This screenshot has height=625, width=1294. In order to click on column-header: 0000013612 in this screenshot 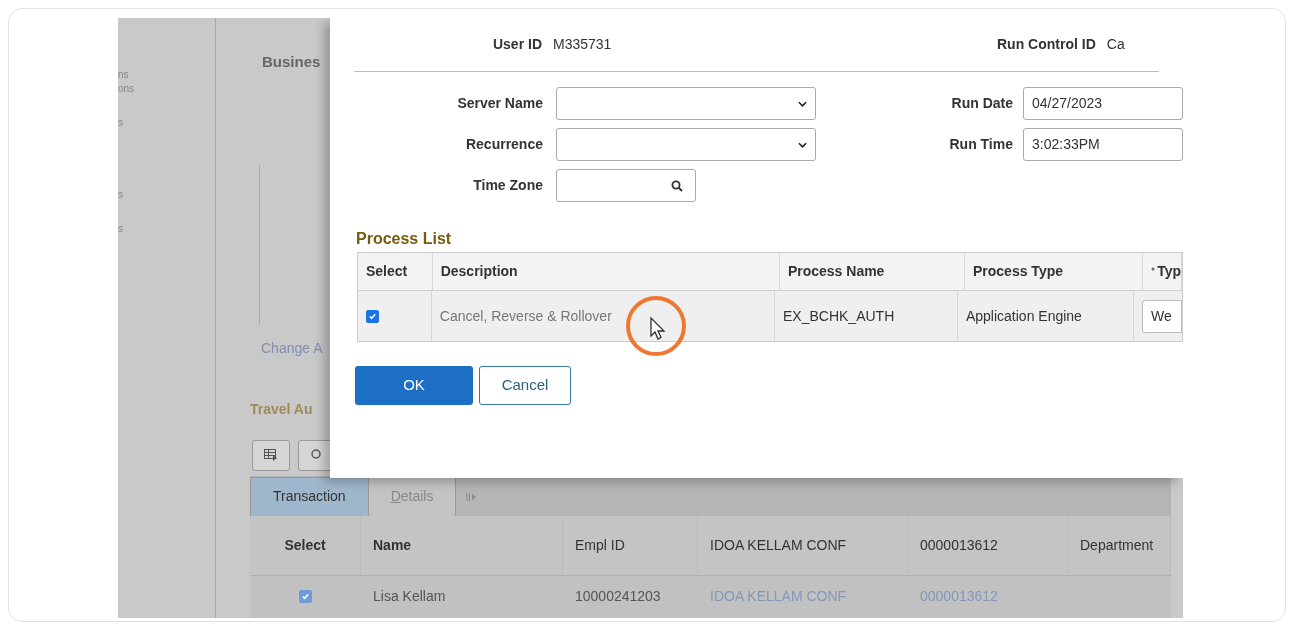, I will do `click(988, 545)`.